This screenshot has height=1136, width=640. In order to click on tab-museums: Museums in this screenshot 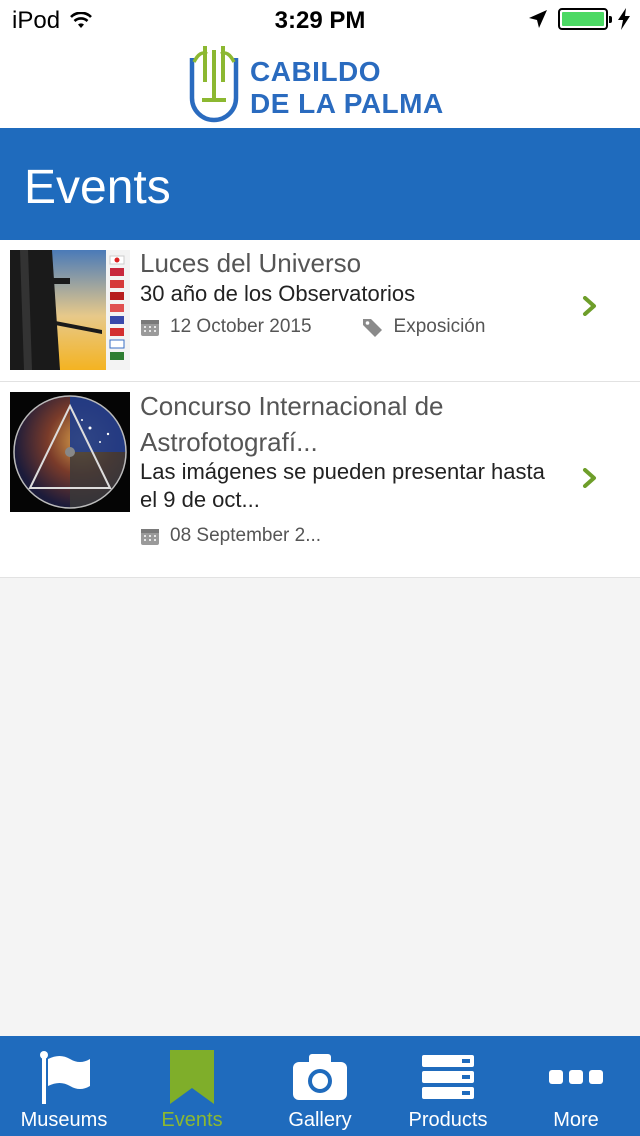, I will do `click(64, 1086)`.